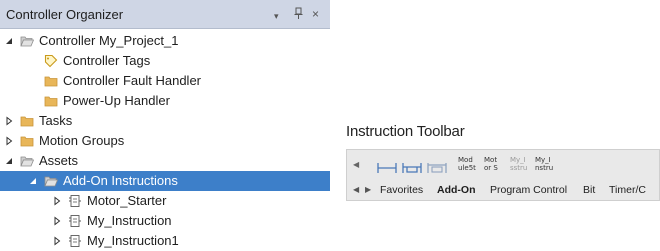 Image resolution: width=660 pixels, height=251 pixels. Describe the element at coordinates (165, 141) in the screenshot. I see `tree-item: Motion Groups` at that location.